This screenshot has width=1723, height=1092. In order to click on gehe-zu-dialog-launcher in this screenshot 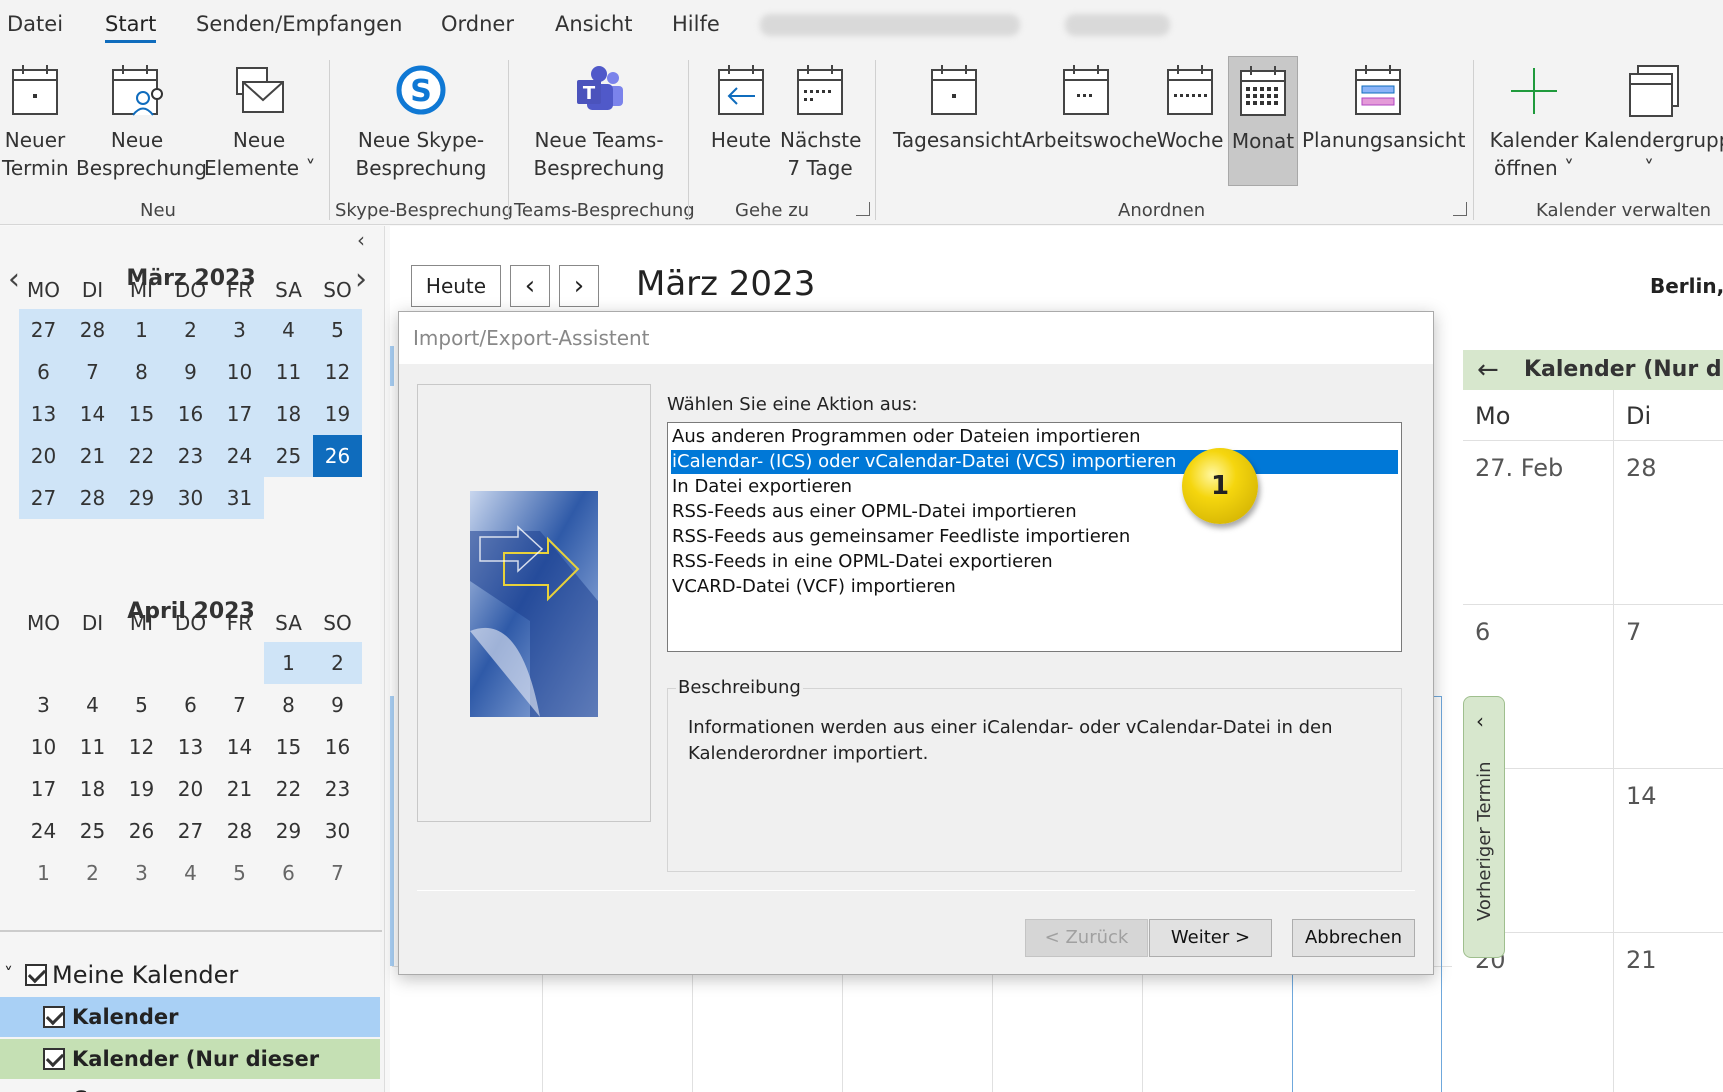, I will do `click(863, 209)`.